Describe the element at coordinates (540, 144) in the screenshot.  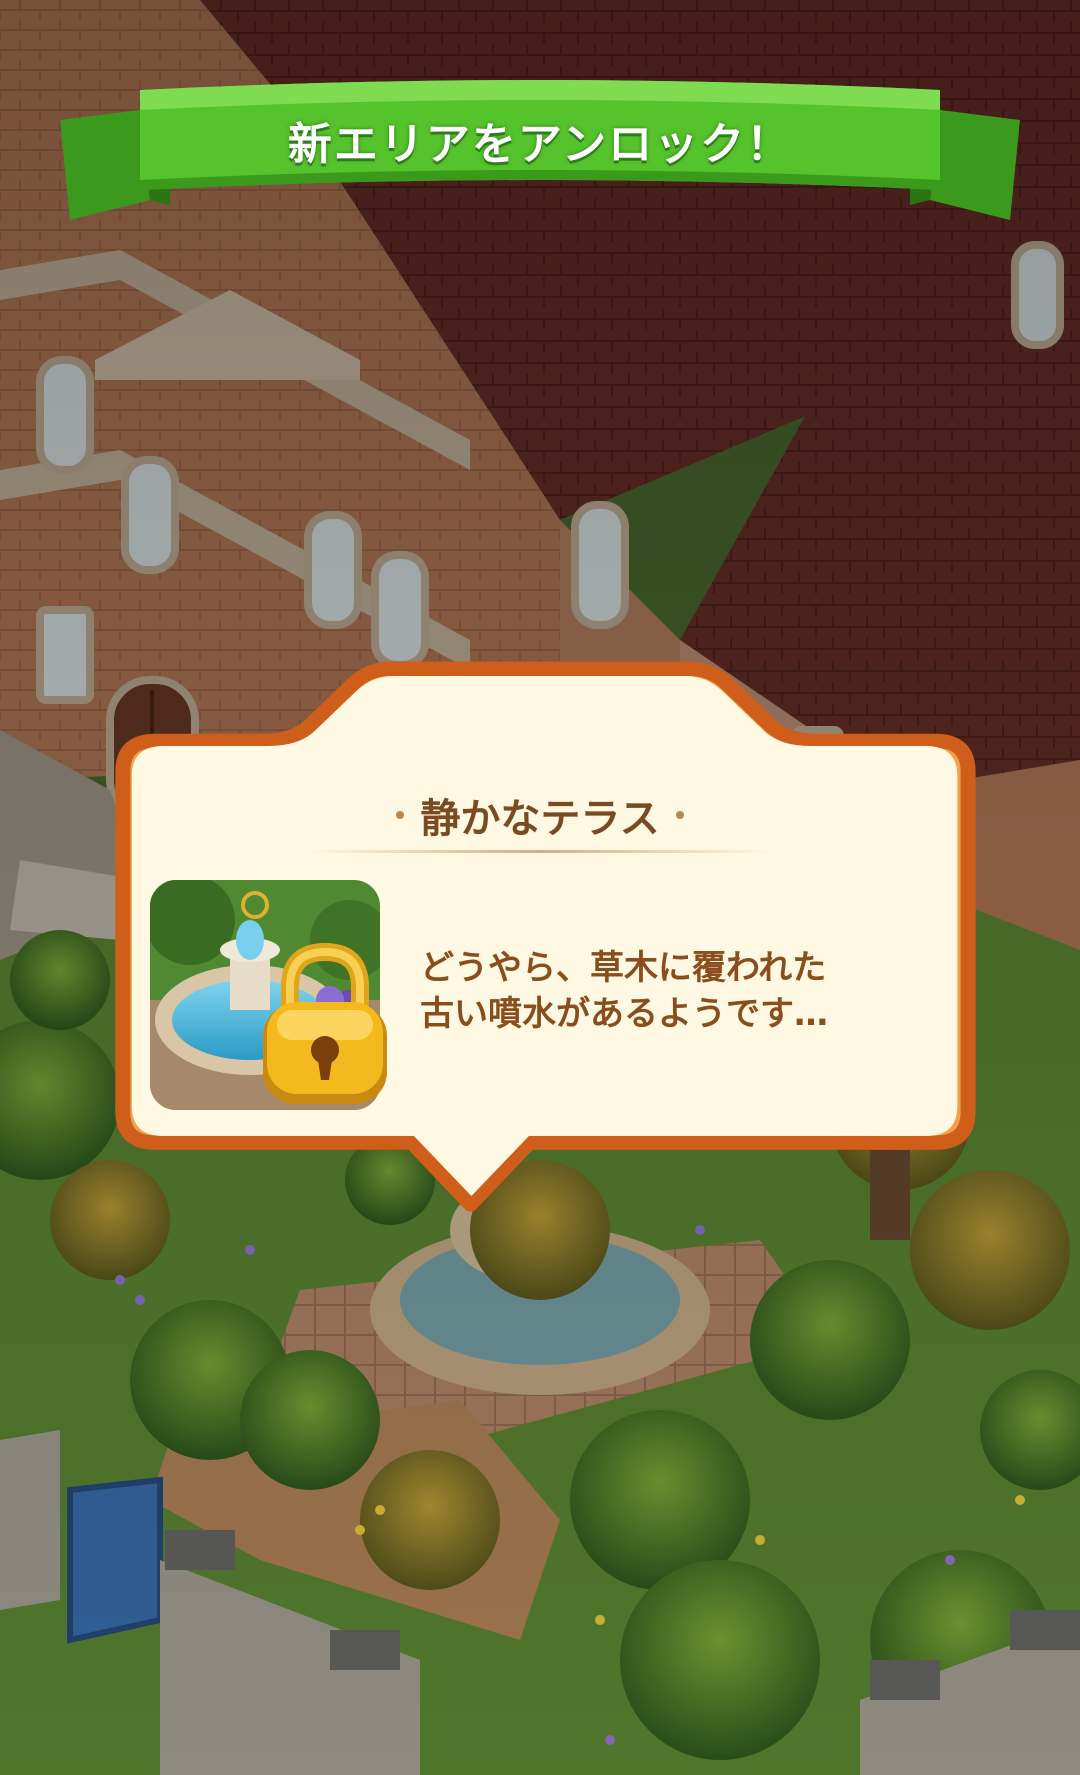
I see `banner-title: 新エリアをアンロック！` at that location.